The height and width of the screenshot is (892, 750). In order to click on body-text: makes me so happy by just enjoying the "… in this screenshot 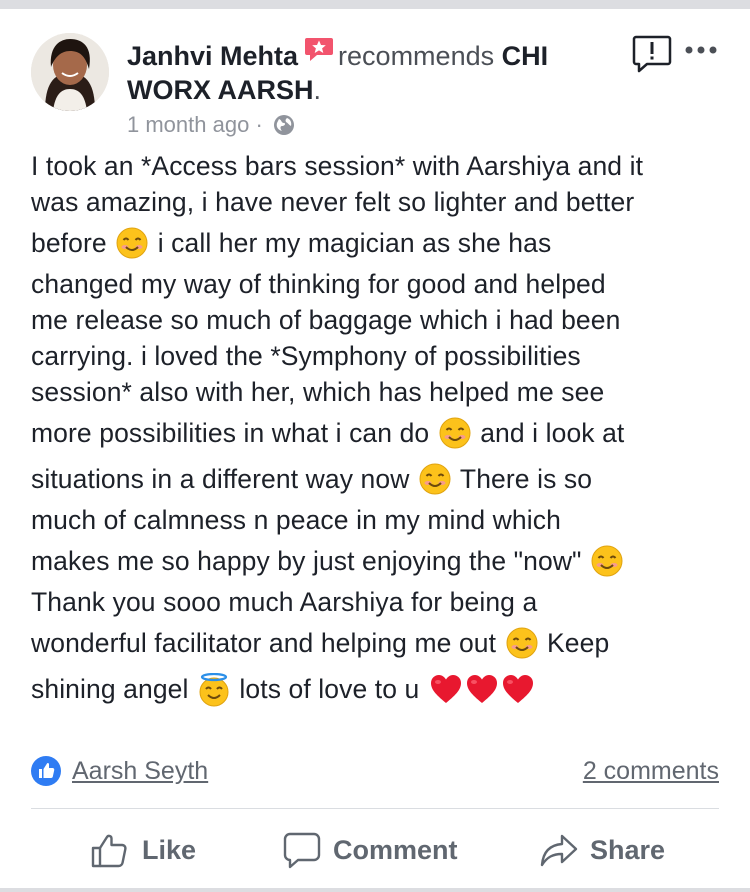, I will do `click(306, 561)`.